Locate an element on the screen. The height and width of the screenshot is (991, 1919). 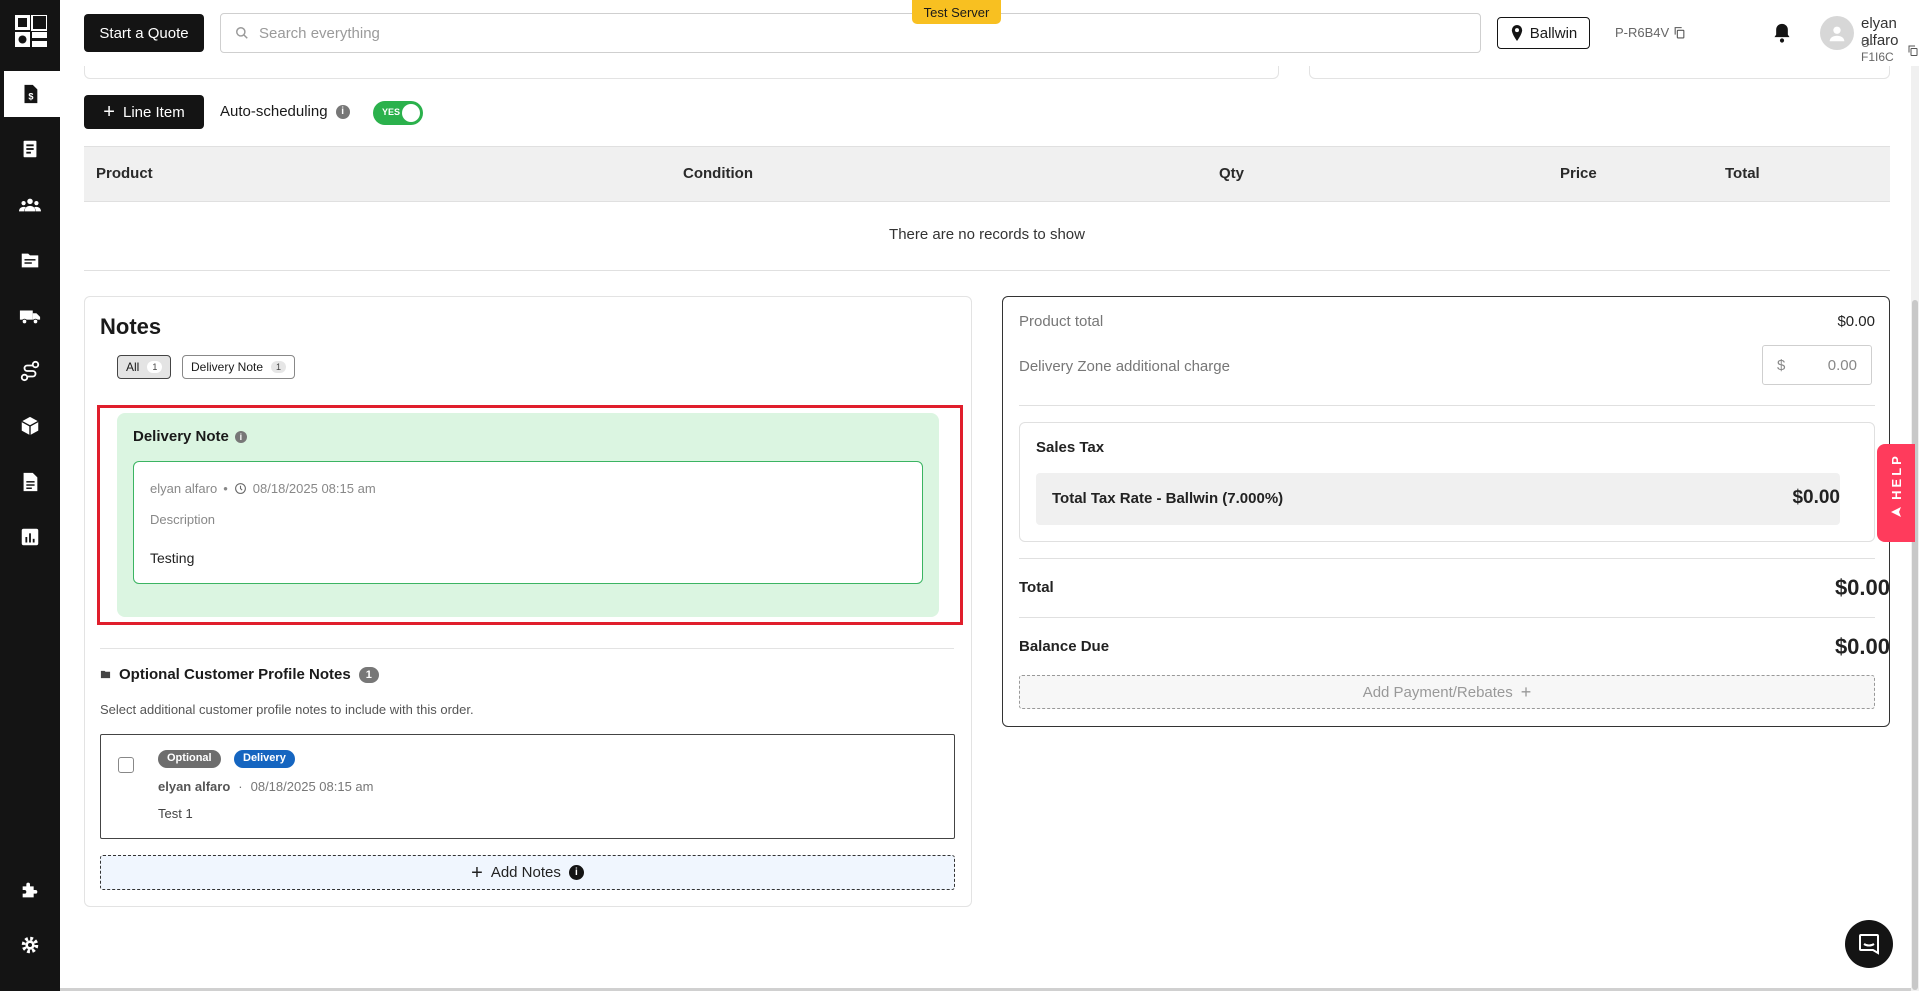
column-product: Product is located at coordinates (124, 173).